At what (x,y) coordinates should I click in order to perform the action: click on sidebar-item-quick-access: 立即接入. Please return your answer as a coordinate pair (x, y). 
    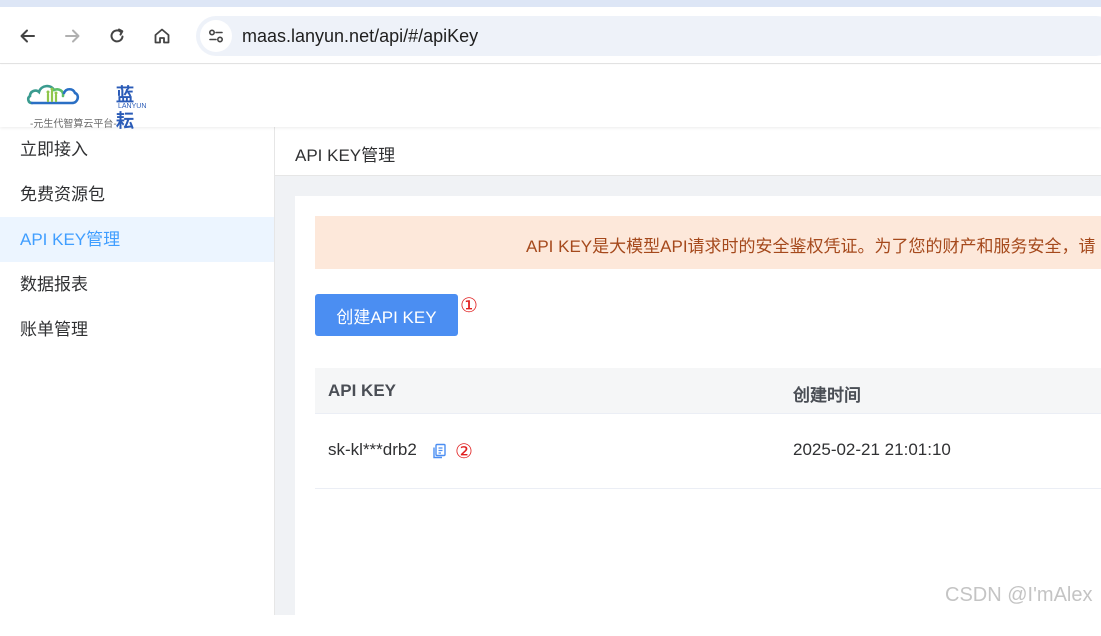
    Looking at the image, I should click on (137, 149).